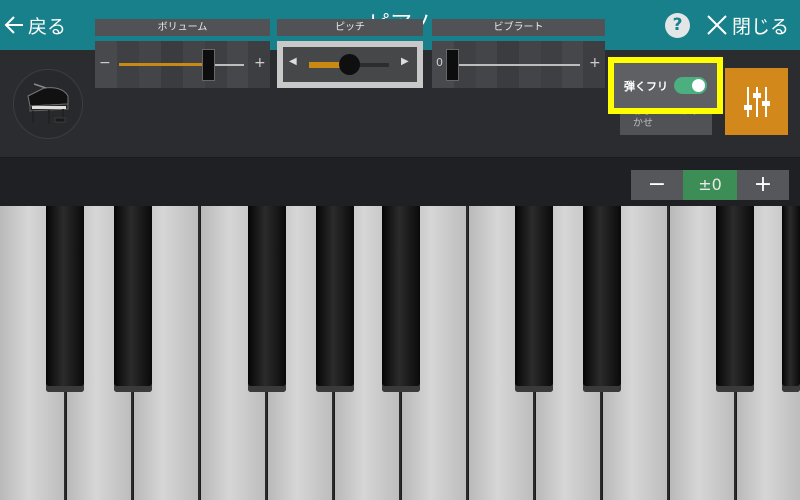 The image size is (800, 500). I want to click on vibrato-label: ビブラート, so click(518, 27).